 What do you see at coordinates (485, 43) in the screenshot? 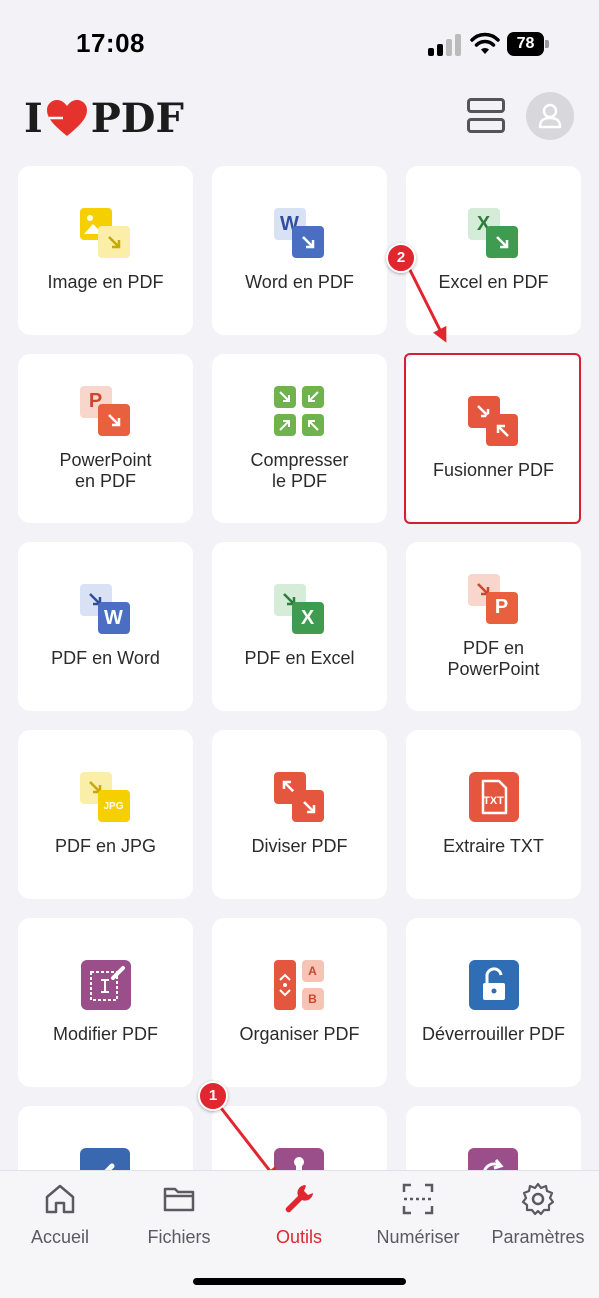
I see `wifi-icon` at bounding box center [485, 43].